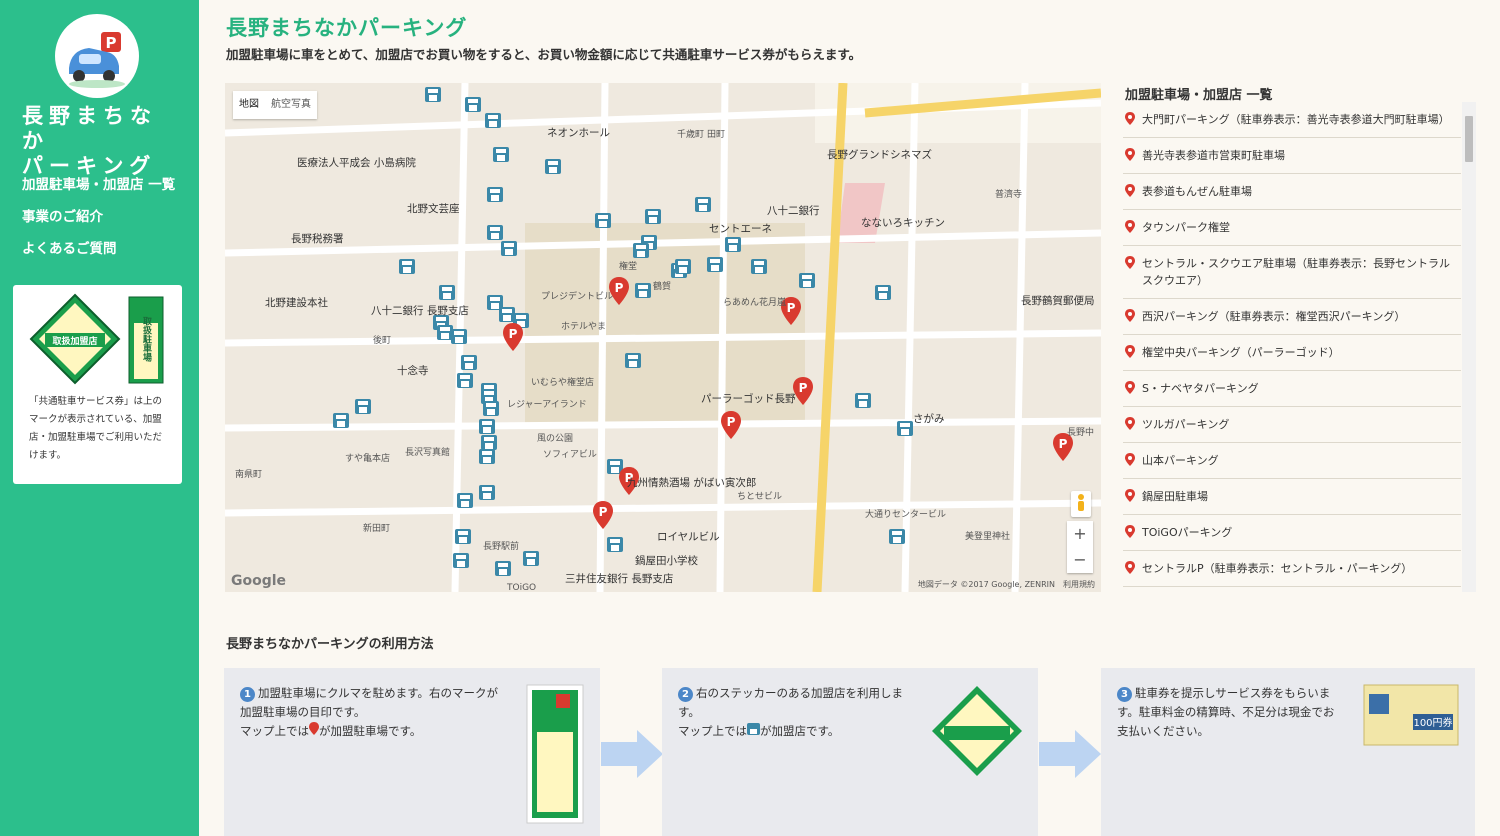 The width and height of the screenshot is (1500, 836). What do you see at coordinates (793, 211) in the screenshot?
I see `map-label: 八十二銀行` at bounding box center [793, 211].